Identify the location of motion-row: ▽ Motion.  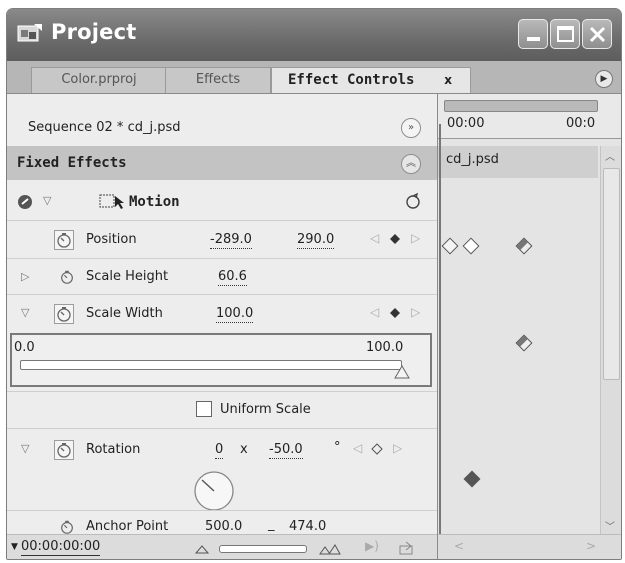
(222, 202).